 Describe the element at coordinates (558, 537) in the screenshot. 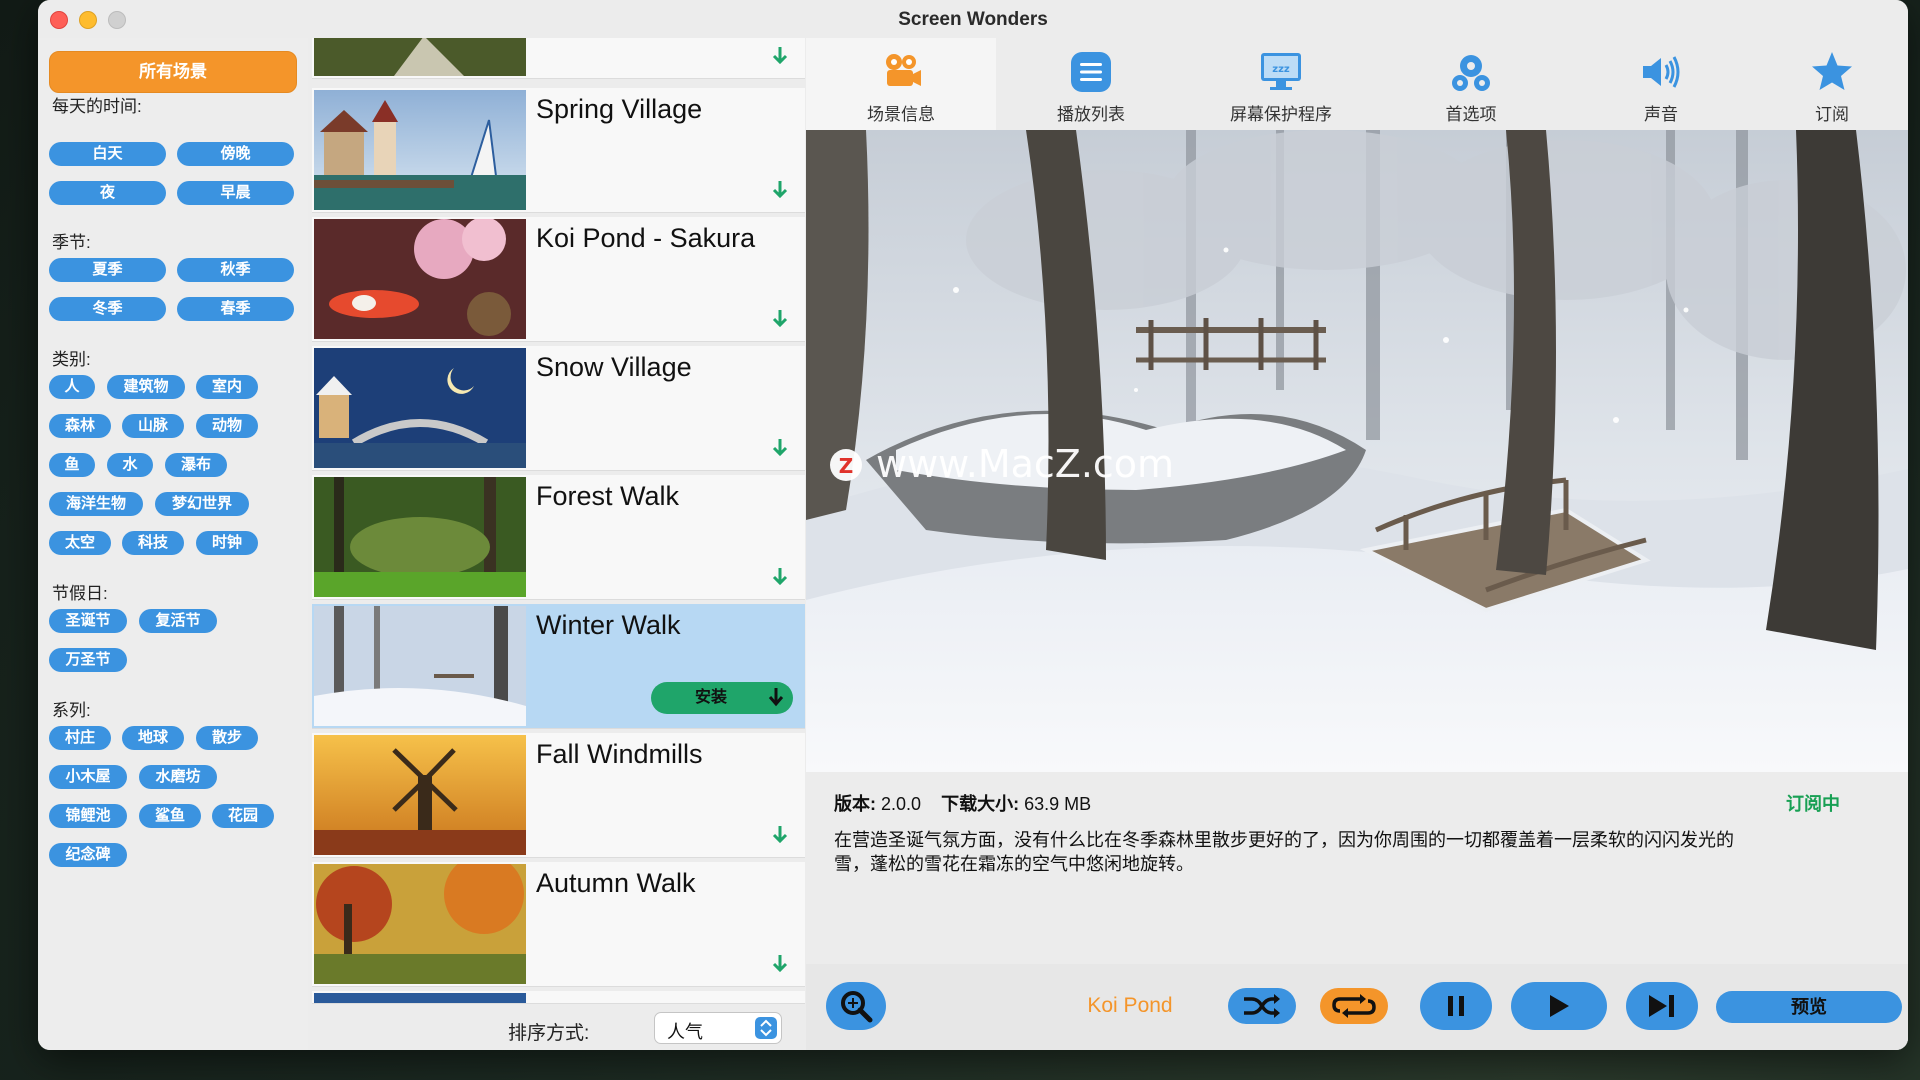

I see `scene-row: Forest Walk` at that location.